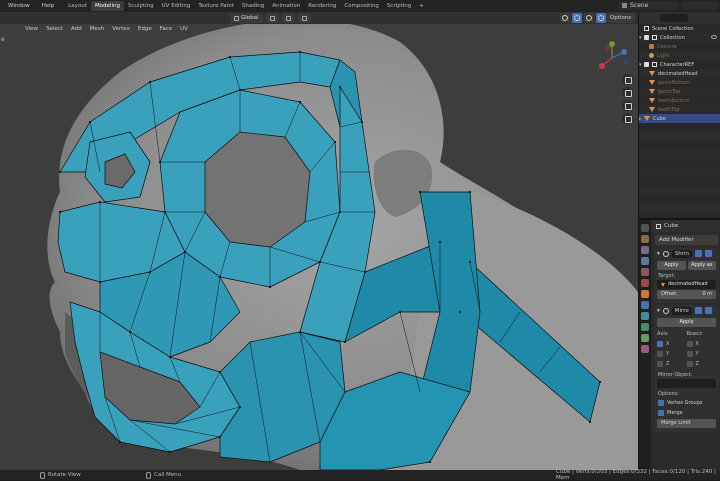 This screenshot has width=720, height=481. Describe the element at coordinates (679, 118) in the screenshot. I see `outliner-row-cube: ▸ Cube` at that location.